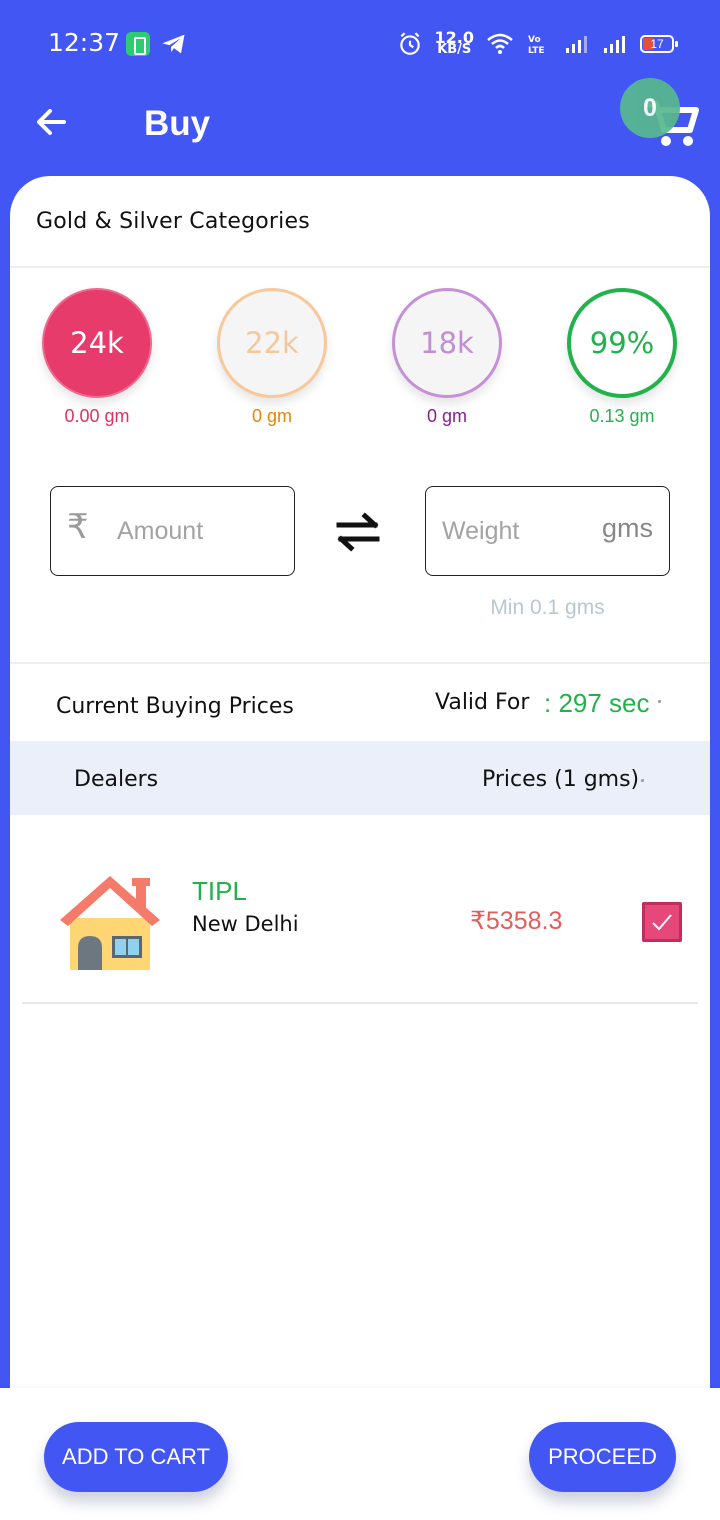  Describe the element at coordinates (409, 43) in the screenshot. I see `alarm-icon` at that location.